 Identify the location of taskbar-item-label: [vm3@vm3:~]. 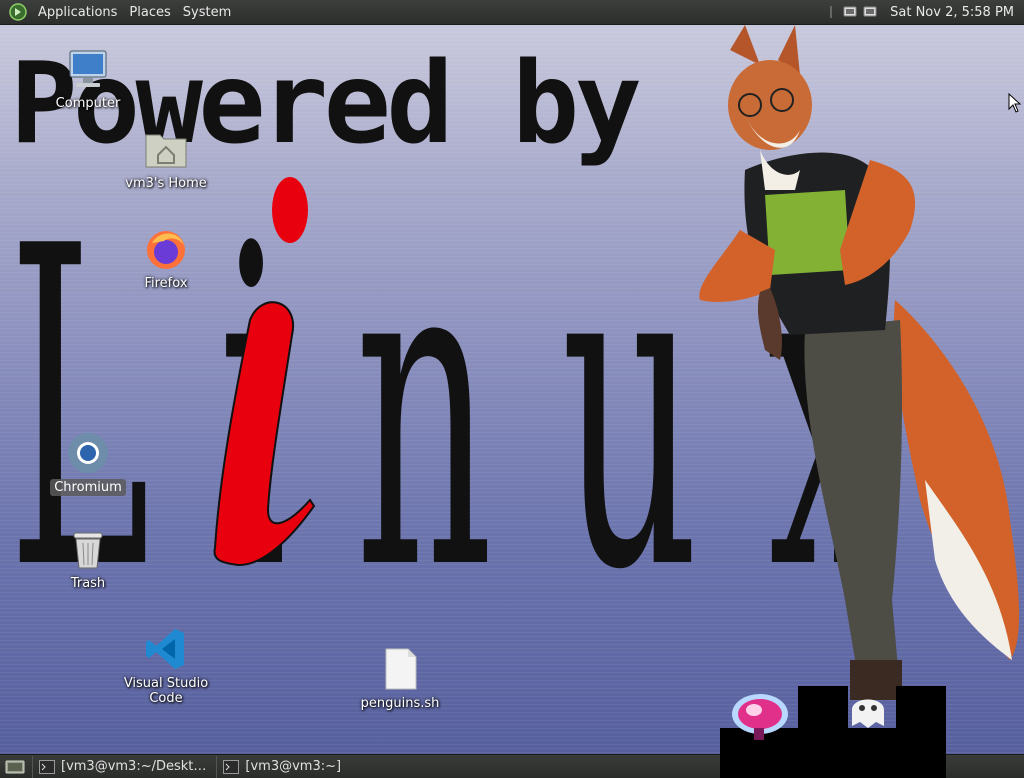
(293, 766).